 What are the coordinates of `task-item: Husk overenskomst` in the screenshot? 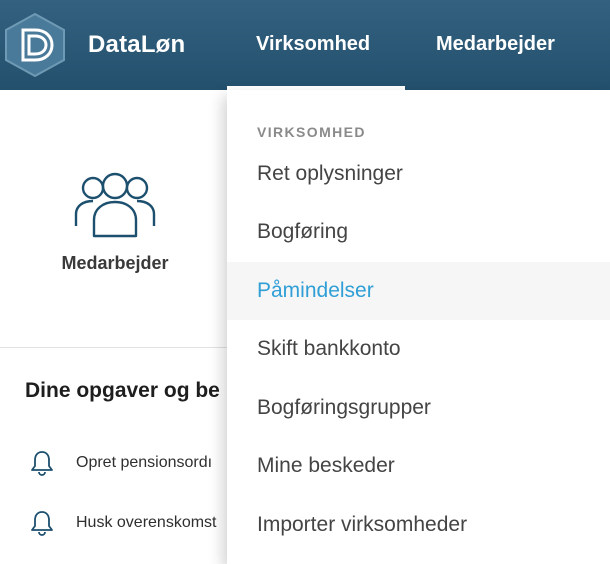 It's located at (122, 523).